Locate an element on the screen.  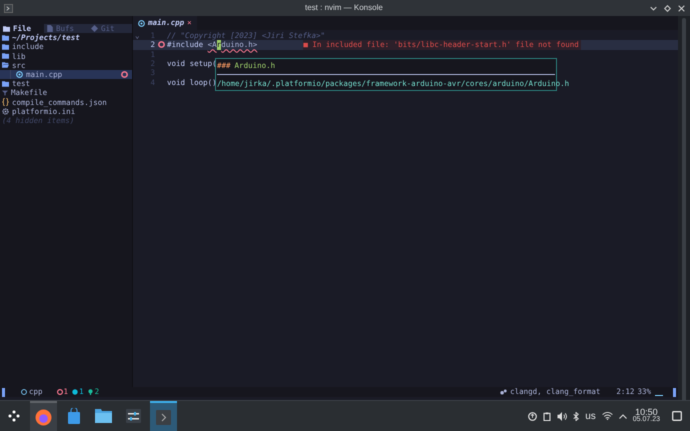
browser-icon is located at coordinates (43, 417).